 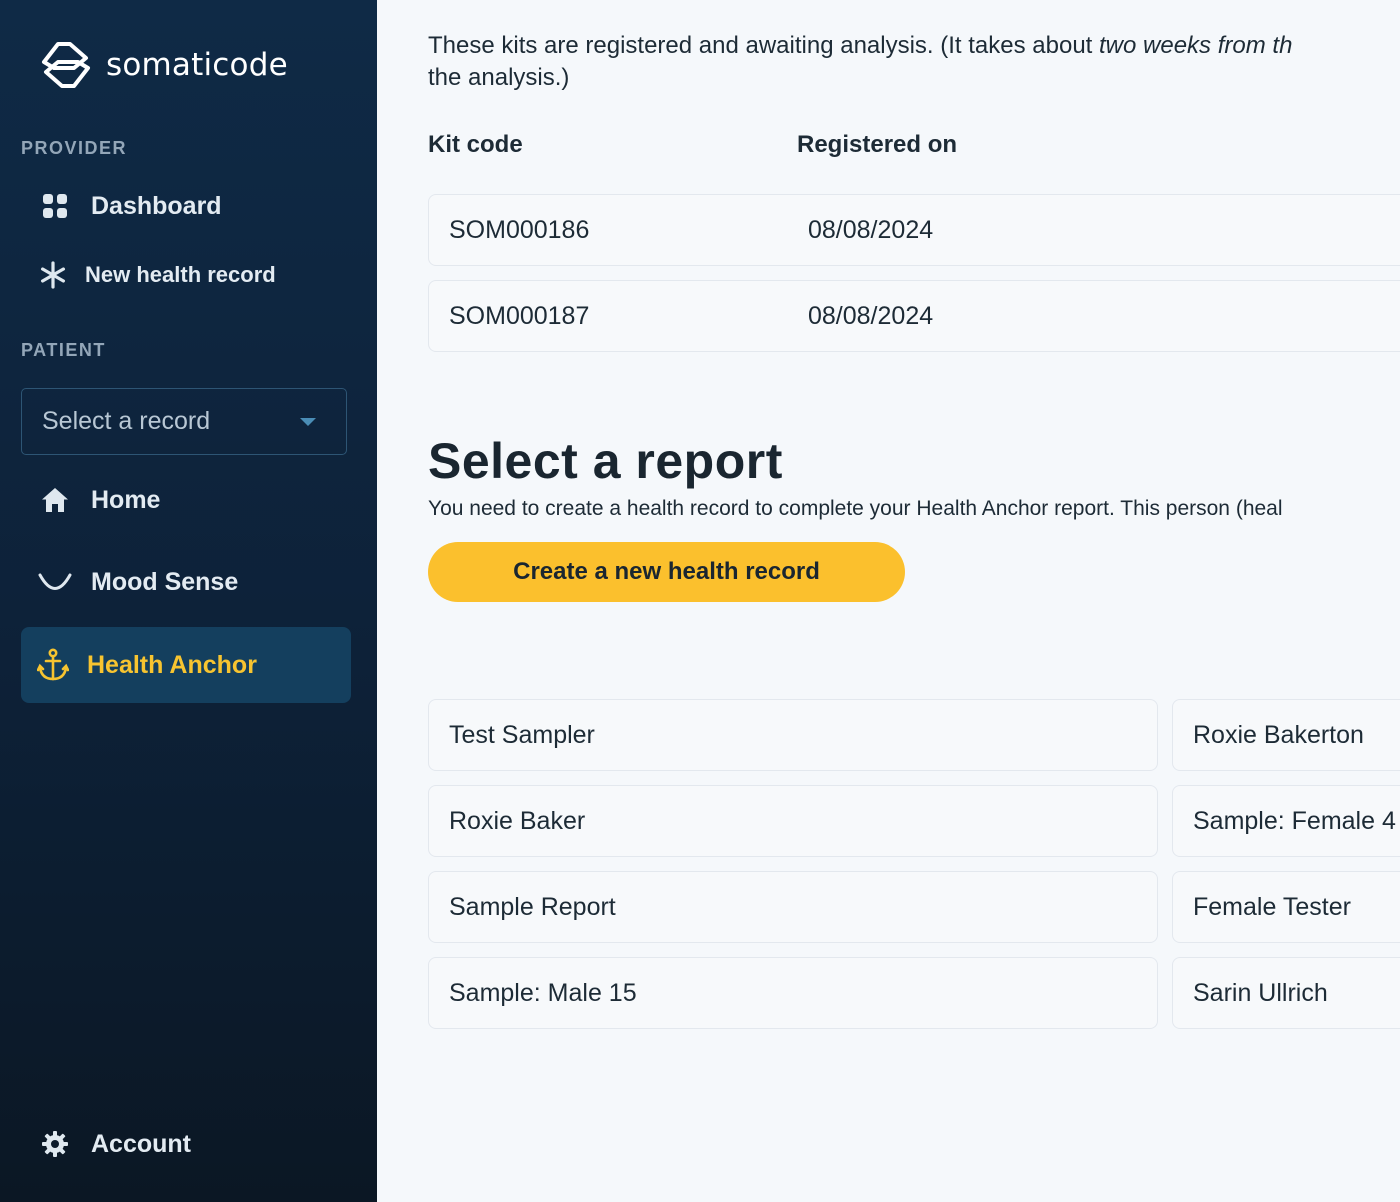 What do you see at coordinates (475, 144) in the screenshot?
I see `column-header-kit-code: Kit code` at bounding box center [475, 144].